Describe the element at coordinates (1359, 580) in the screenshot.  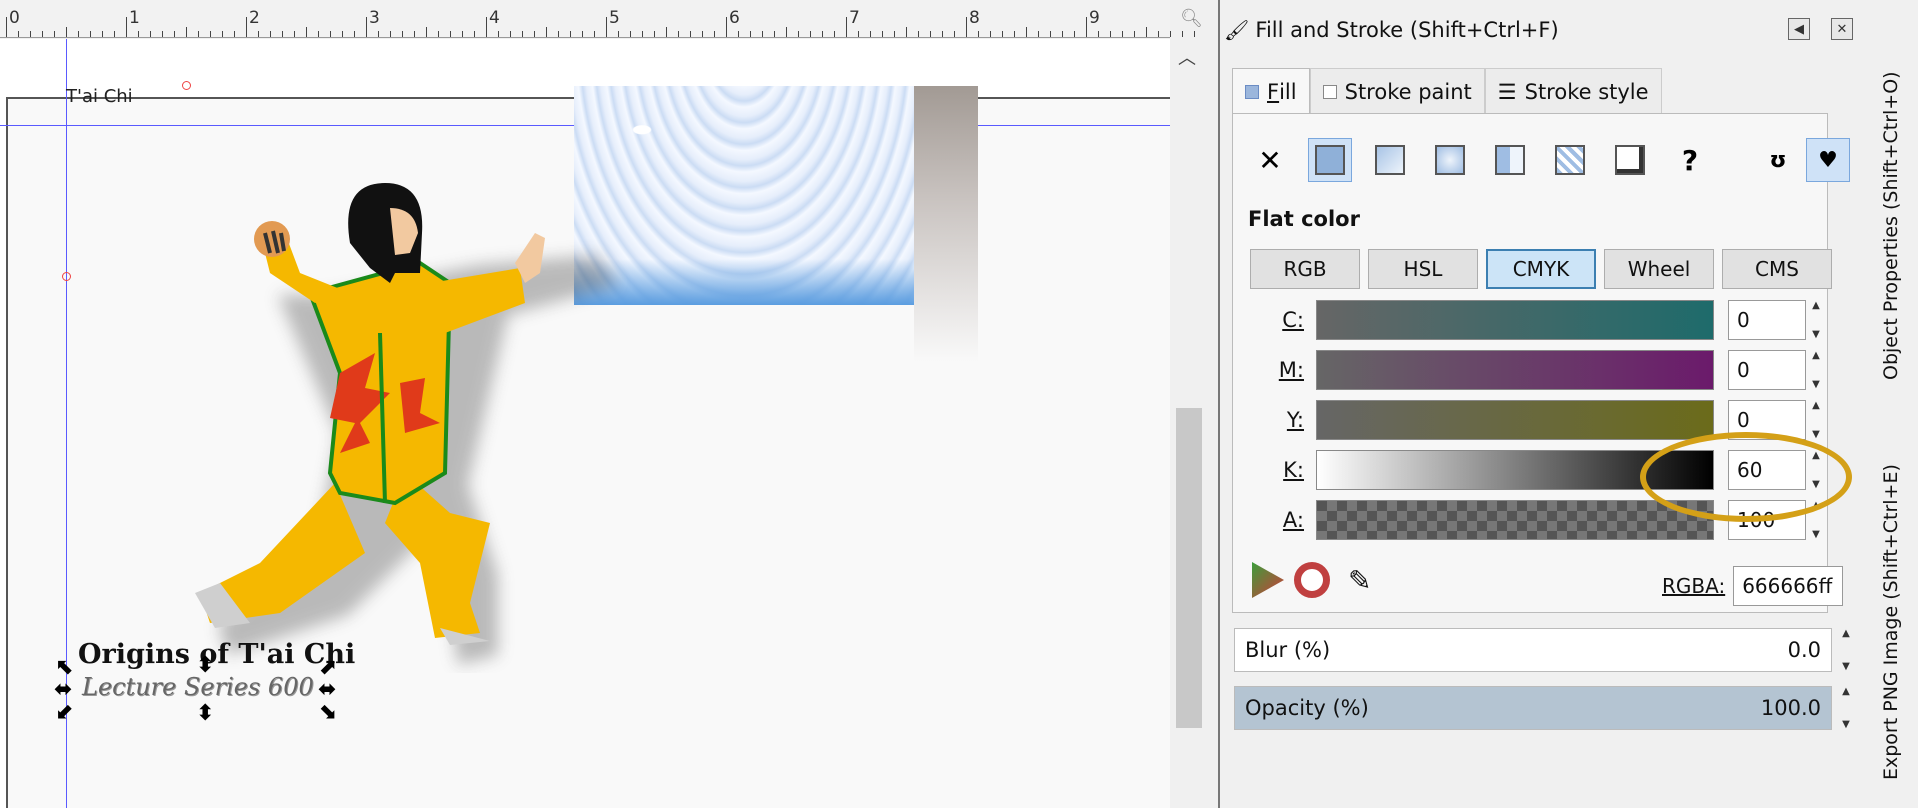
I see `eyedropper-icon: ✎` at that location.